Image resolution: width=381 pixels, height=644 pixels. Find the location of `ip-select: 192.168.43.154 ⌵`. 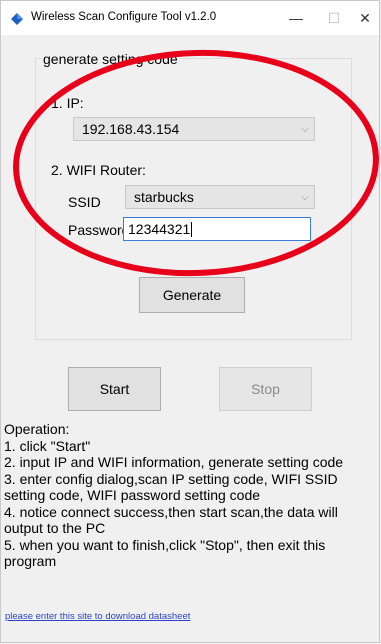

ip-select: 192.168.43.154 ⌵ is located at coordinates (194, 129).